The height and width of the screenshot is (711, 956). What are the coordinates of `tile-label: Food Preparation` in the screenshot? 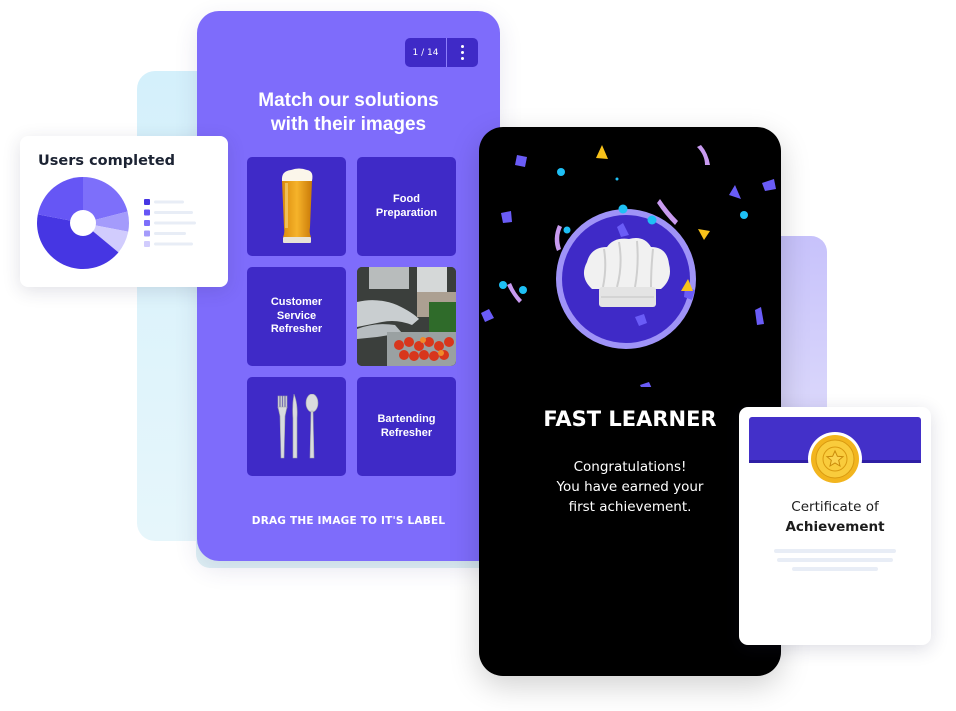 It's located at (406, 206).